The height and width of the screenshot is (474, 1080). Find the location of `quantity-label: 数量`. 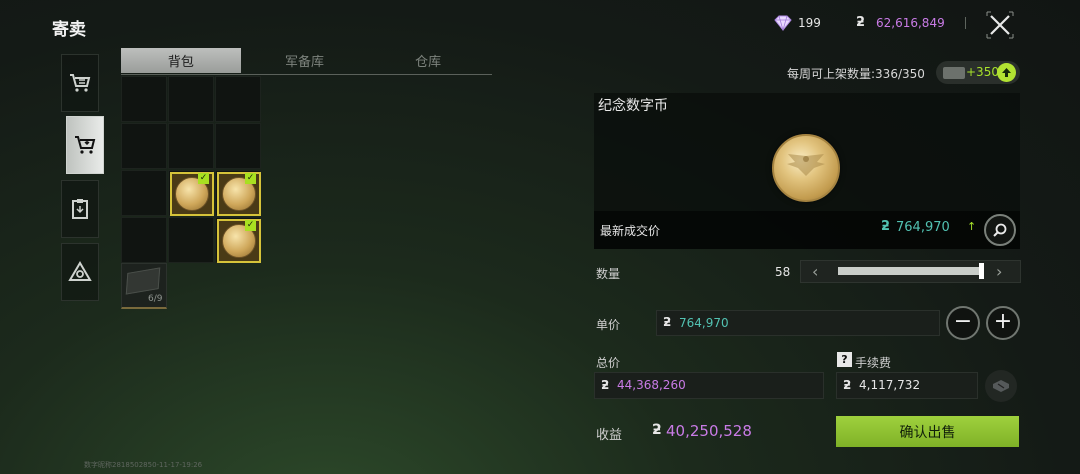

quantity-label: 数量 is located at coordinates (608, 274).